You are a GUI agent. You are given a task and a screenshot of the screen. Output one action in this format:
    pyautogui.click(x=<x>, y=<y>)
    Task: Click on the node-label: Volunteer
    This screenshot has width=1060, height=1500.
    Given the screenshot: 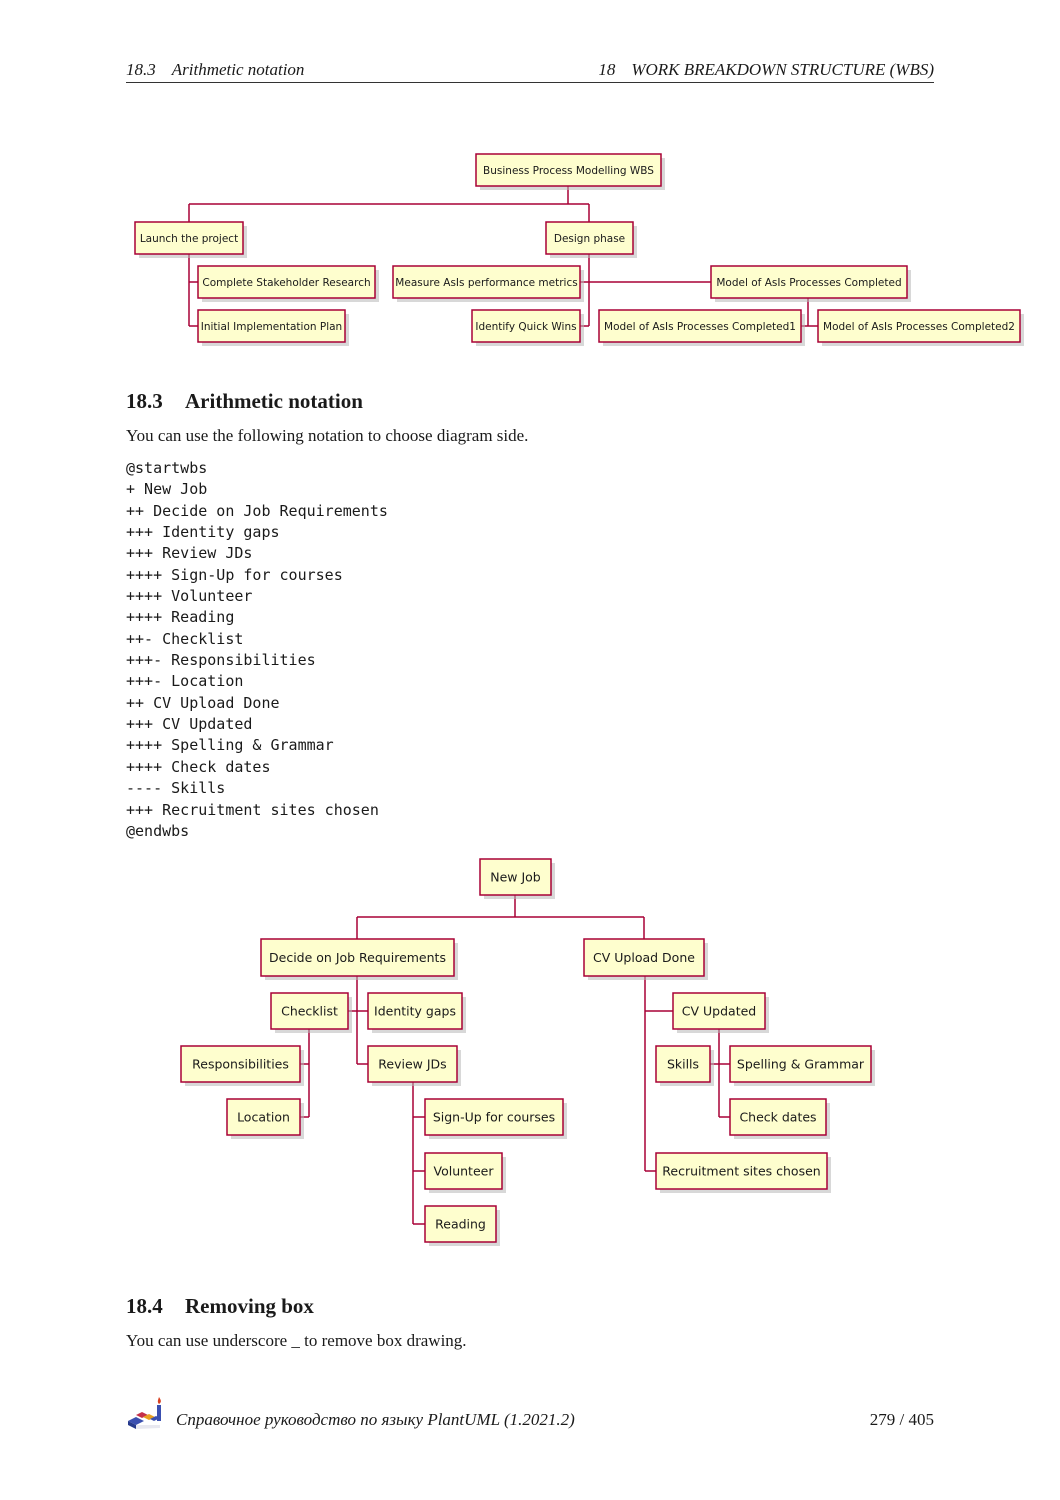 What is the action you would take?
    pyautogui.click(x=464, y=1171)
    